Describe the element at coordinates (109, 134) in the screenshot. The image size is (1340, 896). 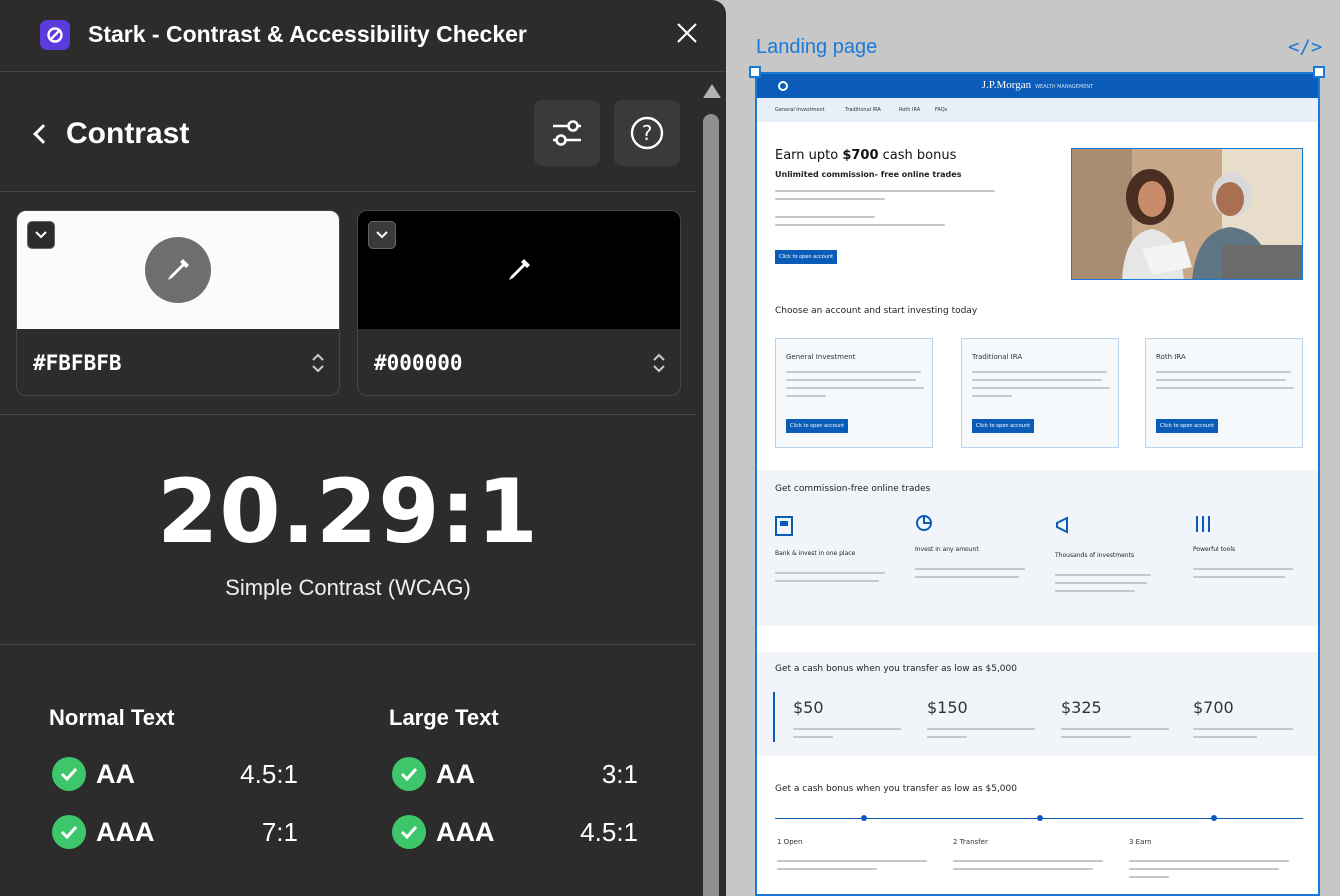
I see `back-button: Contrast` at that location.